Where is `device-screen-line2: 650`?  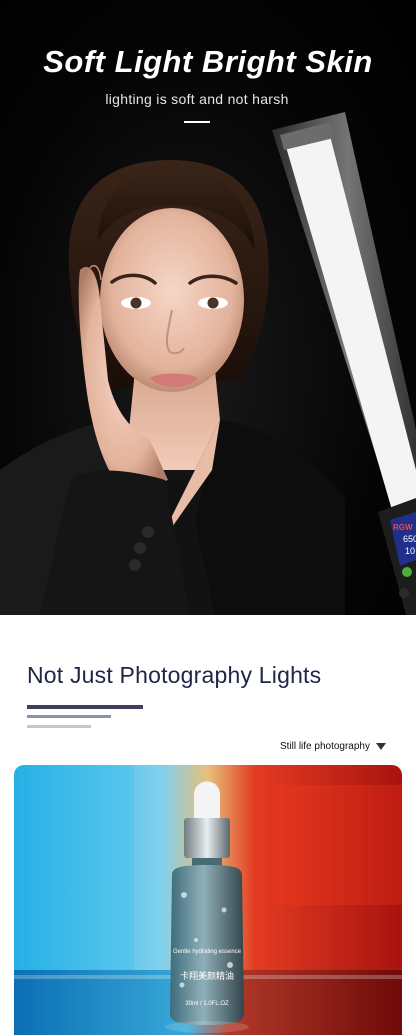
device-screen-line2: 650 is located at coordinates (409, 539).